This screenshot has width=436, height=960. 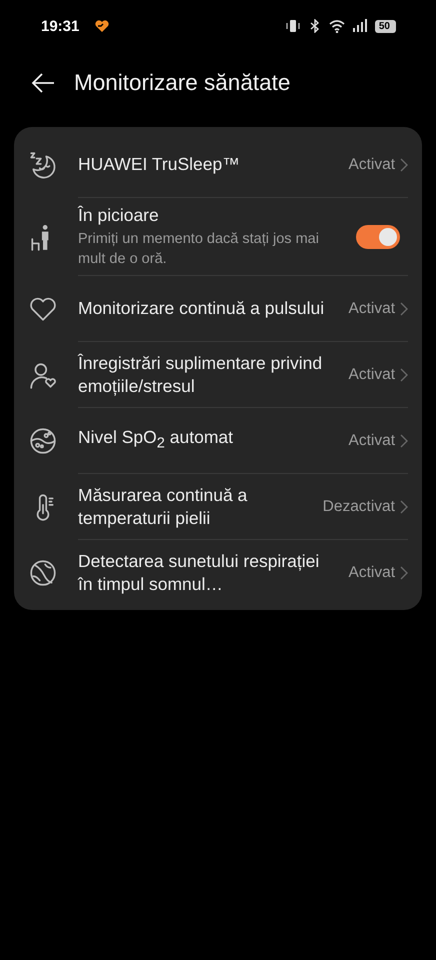 I want to click on setting-title: Înregistrări suplimentare privind emoțiile/stresul, so click(x=201, y=375).